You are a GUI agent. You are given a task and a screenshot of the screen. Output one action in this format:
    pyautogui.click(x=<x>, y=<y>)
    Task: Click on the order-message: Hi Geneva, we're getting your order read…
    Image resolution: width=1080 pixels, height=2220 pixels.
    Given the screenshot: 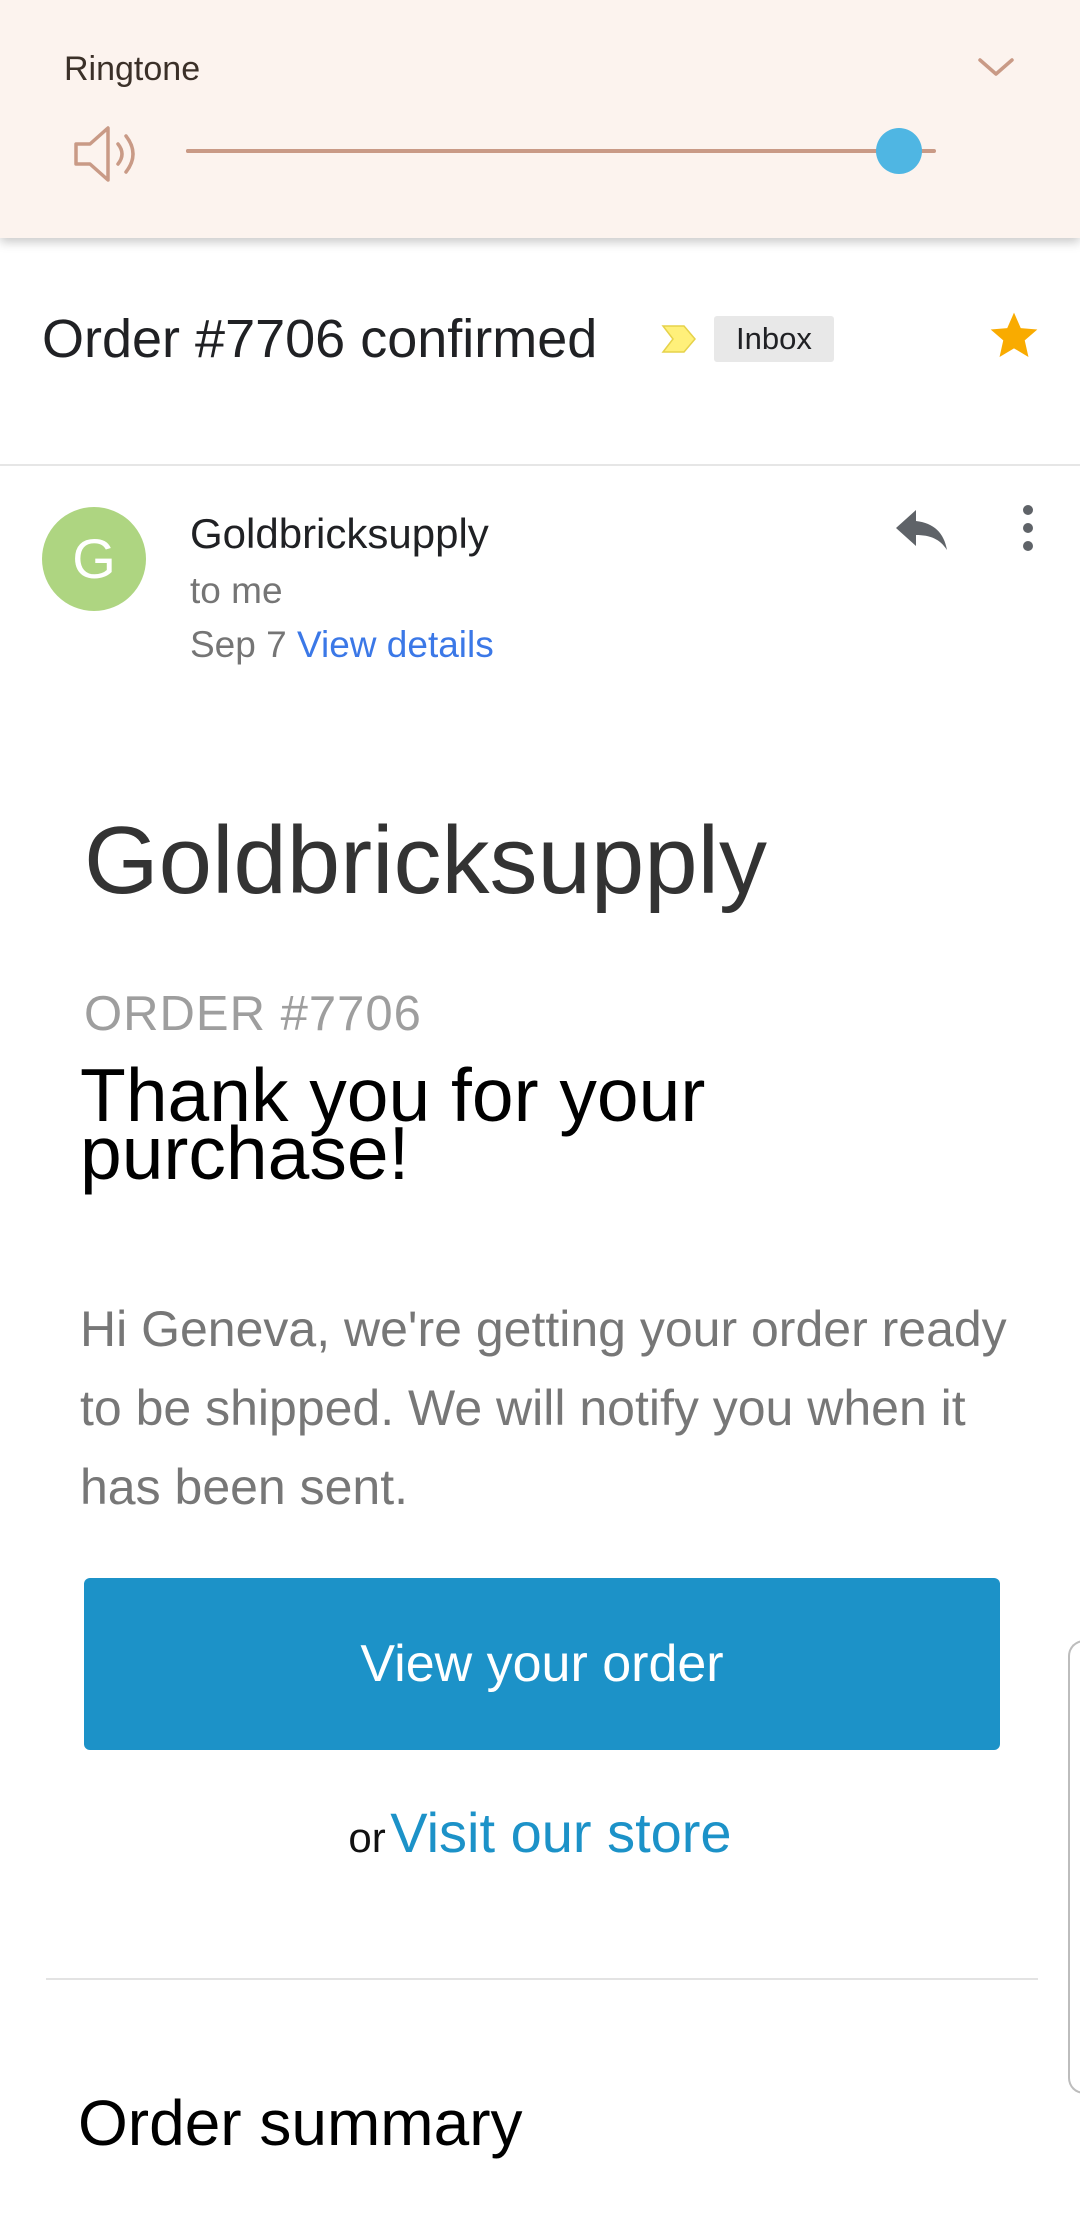 What is the action you would take?
    pyautogui.click(x=543, y=1408)
    